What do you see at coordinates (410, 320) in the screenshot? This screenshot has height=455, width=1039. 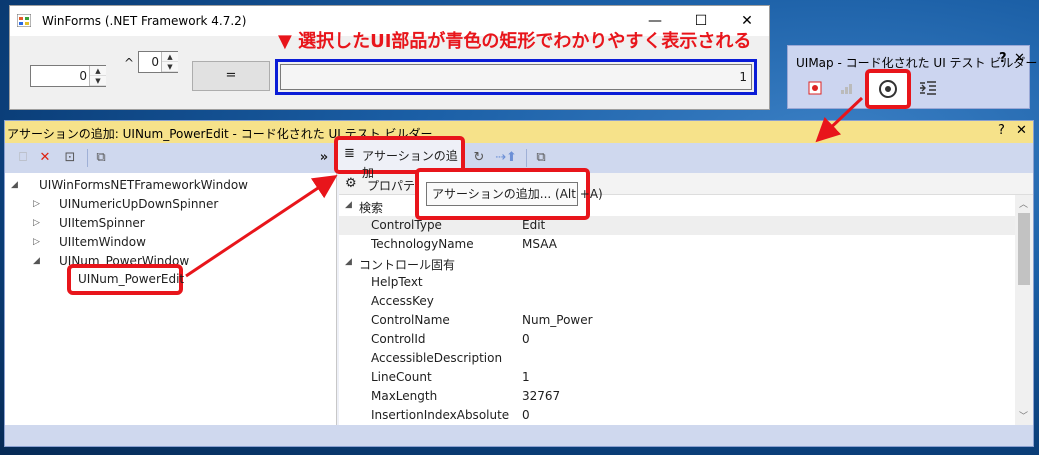 I see `property-name: ControlName` at bounding box center [410, 320].